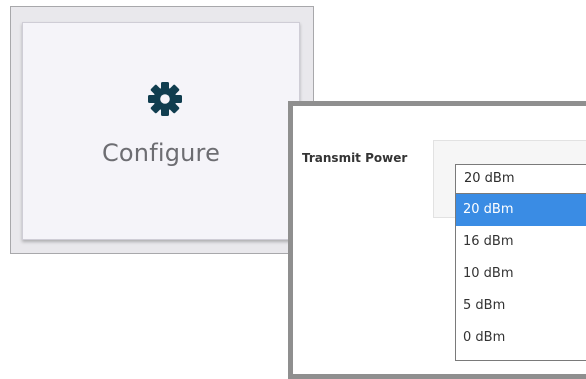  Describe the element at coordinates (521, 306) in the screenshot. I see `dropdown-option: 5 dBm` at that location.